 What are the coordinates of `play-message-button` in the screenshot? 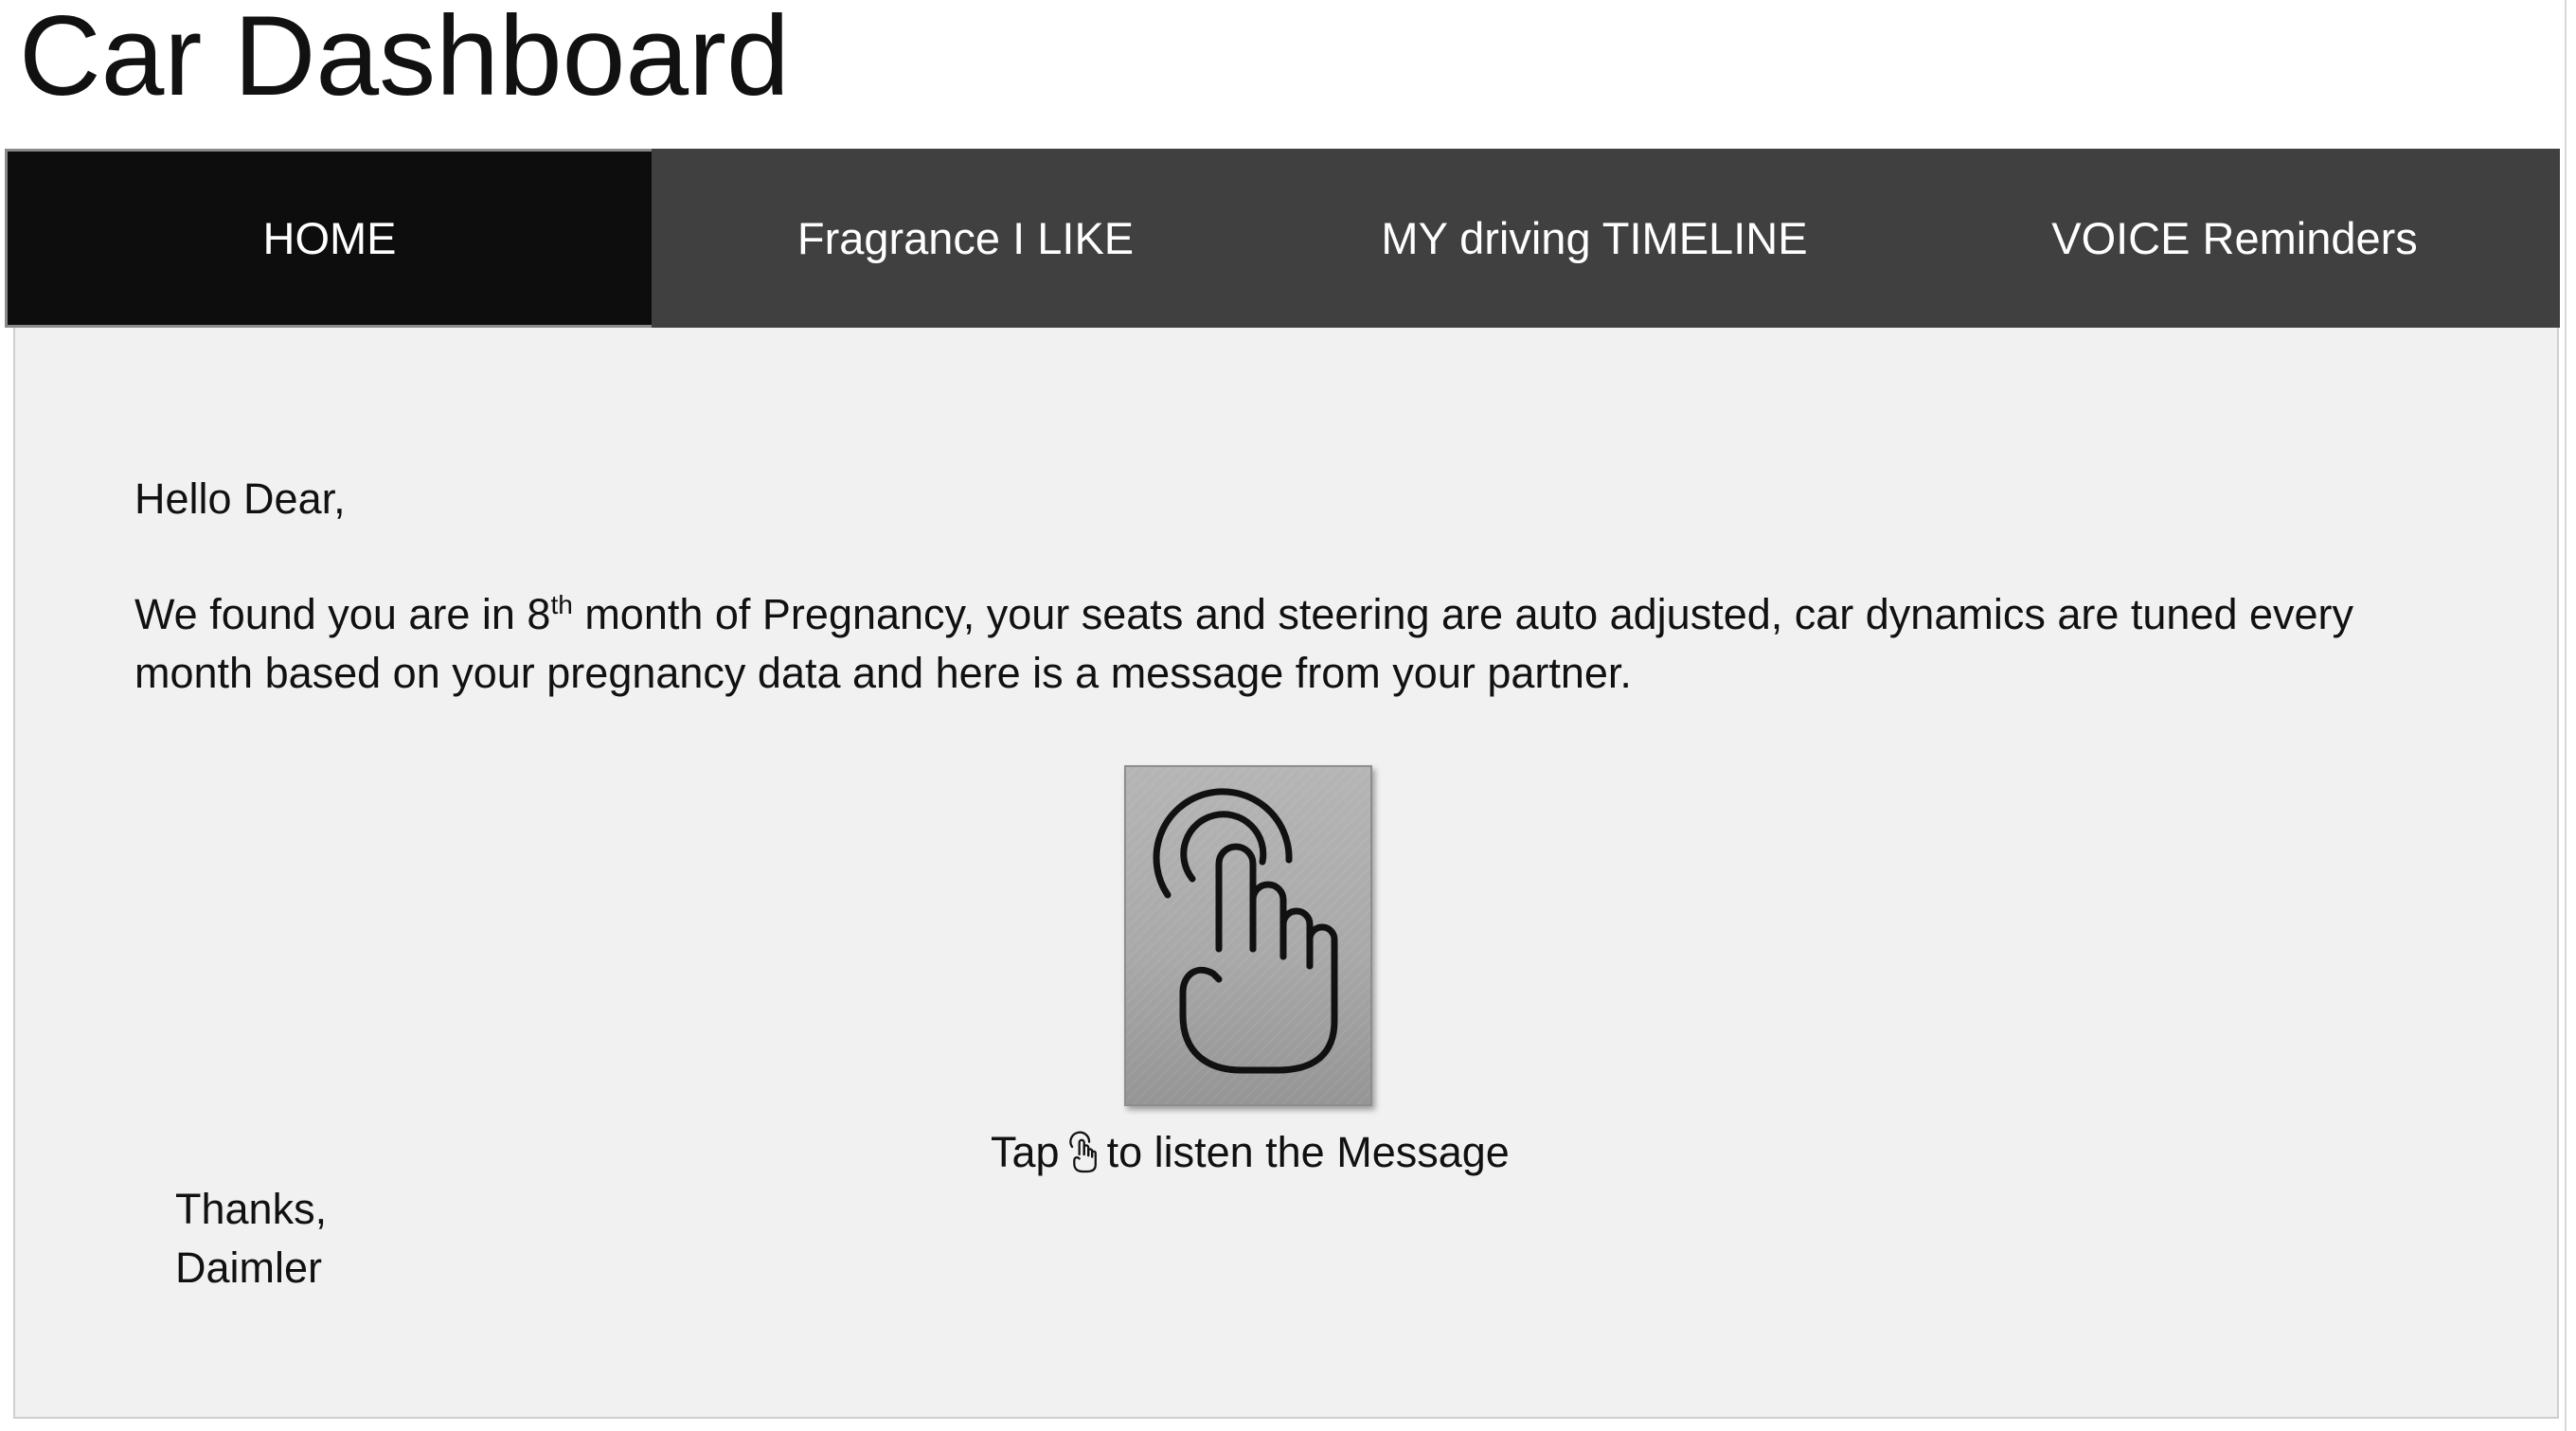 It's located at (1248, 935).